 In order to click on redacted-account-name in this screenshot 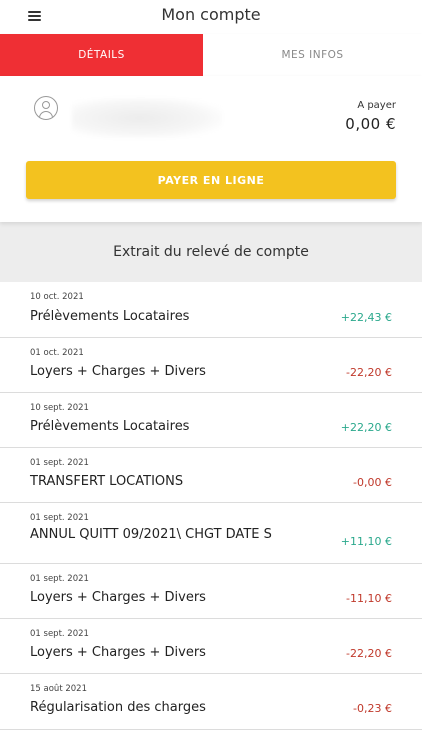, I will do `click(147, 118)`.